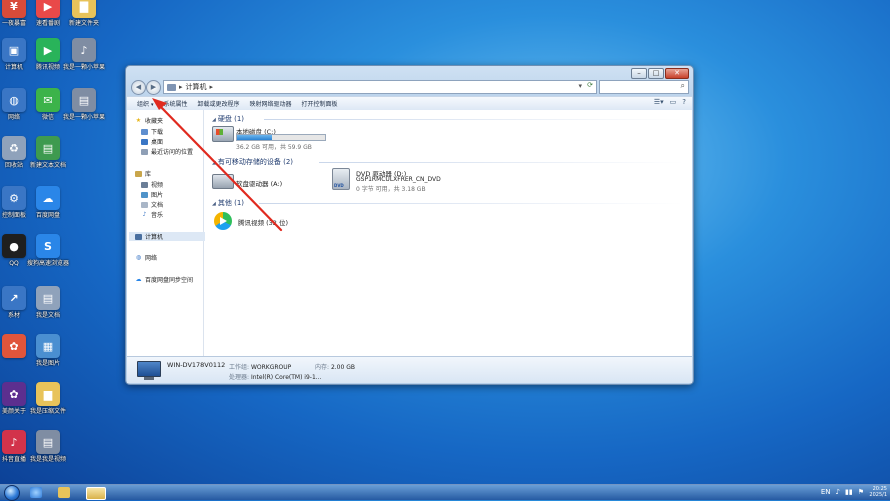 This screenshot has height=501, width=890. What do you see at coordinates (677, 73) in the screenshot?
I see `close-button: ✕` at bounding box center [677, 73].